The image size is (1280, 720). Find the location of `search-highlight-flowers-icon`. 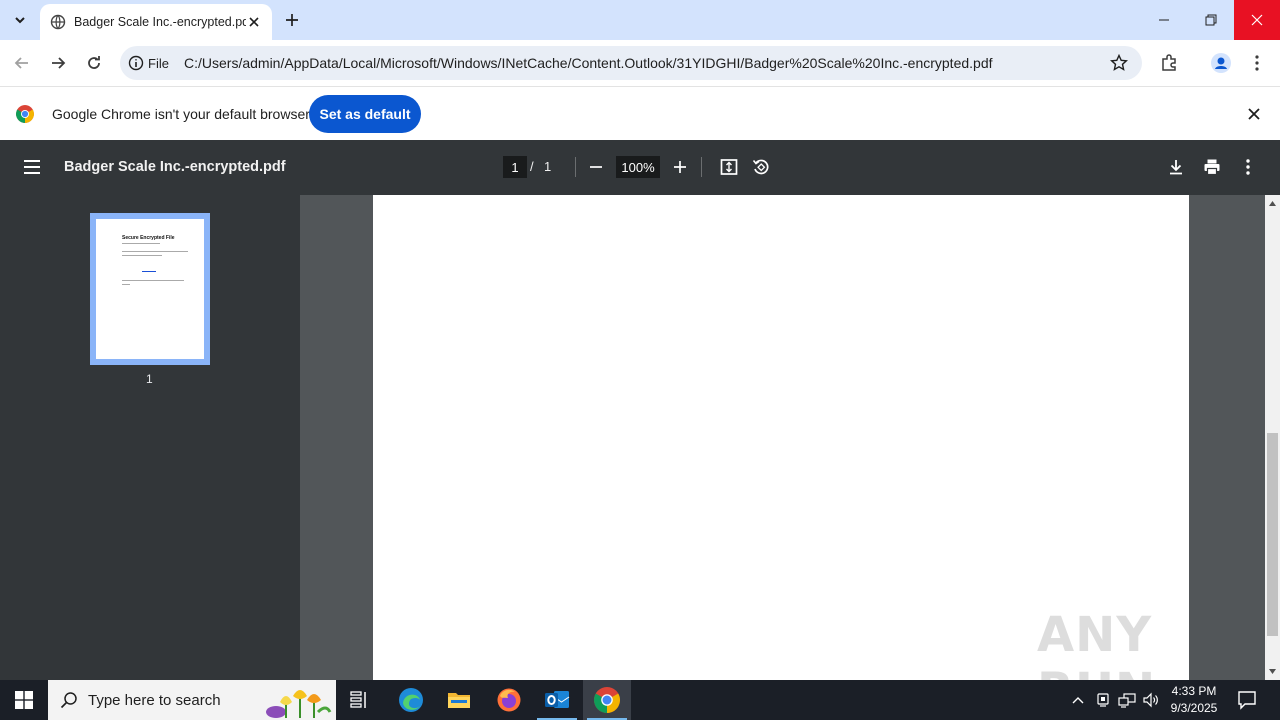

search-highlight-flowers-icon is located at coordinates (299, 704).